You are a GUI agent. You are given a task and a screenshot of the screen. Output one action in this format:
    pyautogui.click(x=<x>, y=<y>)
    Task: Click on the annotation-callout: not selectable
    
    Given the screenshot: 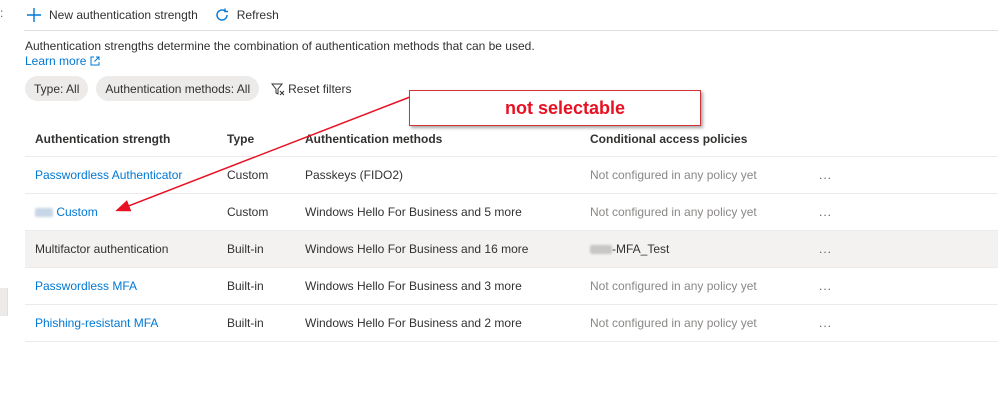 What is the action you would take?
    pyautogui.click(x=555, y=108)
    